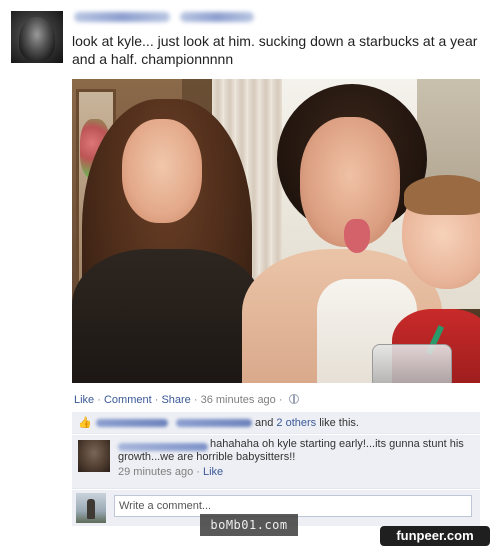 This screenshot has width=500, height=546. I want to click on photo-tongue, so click(357, 236).